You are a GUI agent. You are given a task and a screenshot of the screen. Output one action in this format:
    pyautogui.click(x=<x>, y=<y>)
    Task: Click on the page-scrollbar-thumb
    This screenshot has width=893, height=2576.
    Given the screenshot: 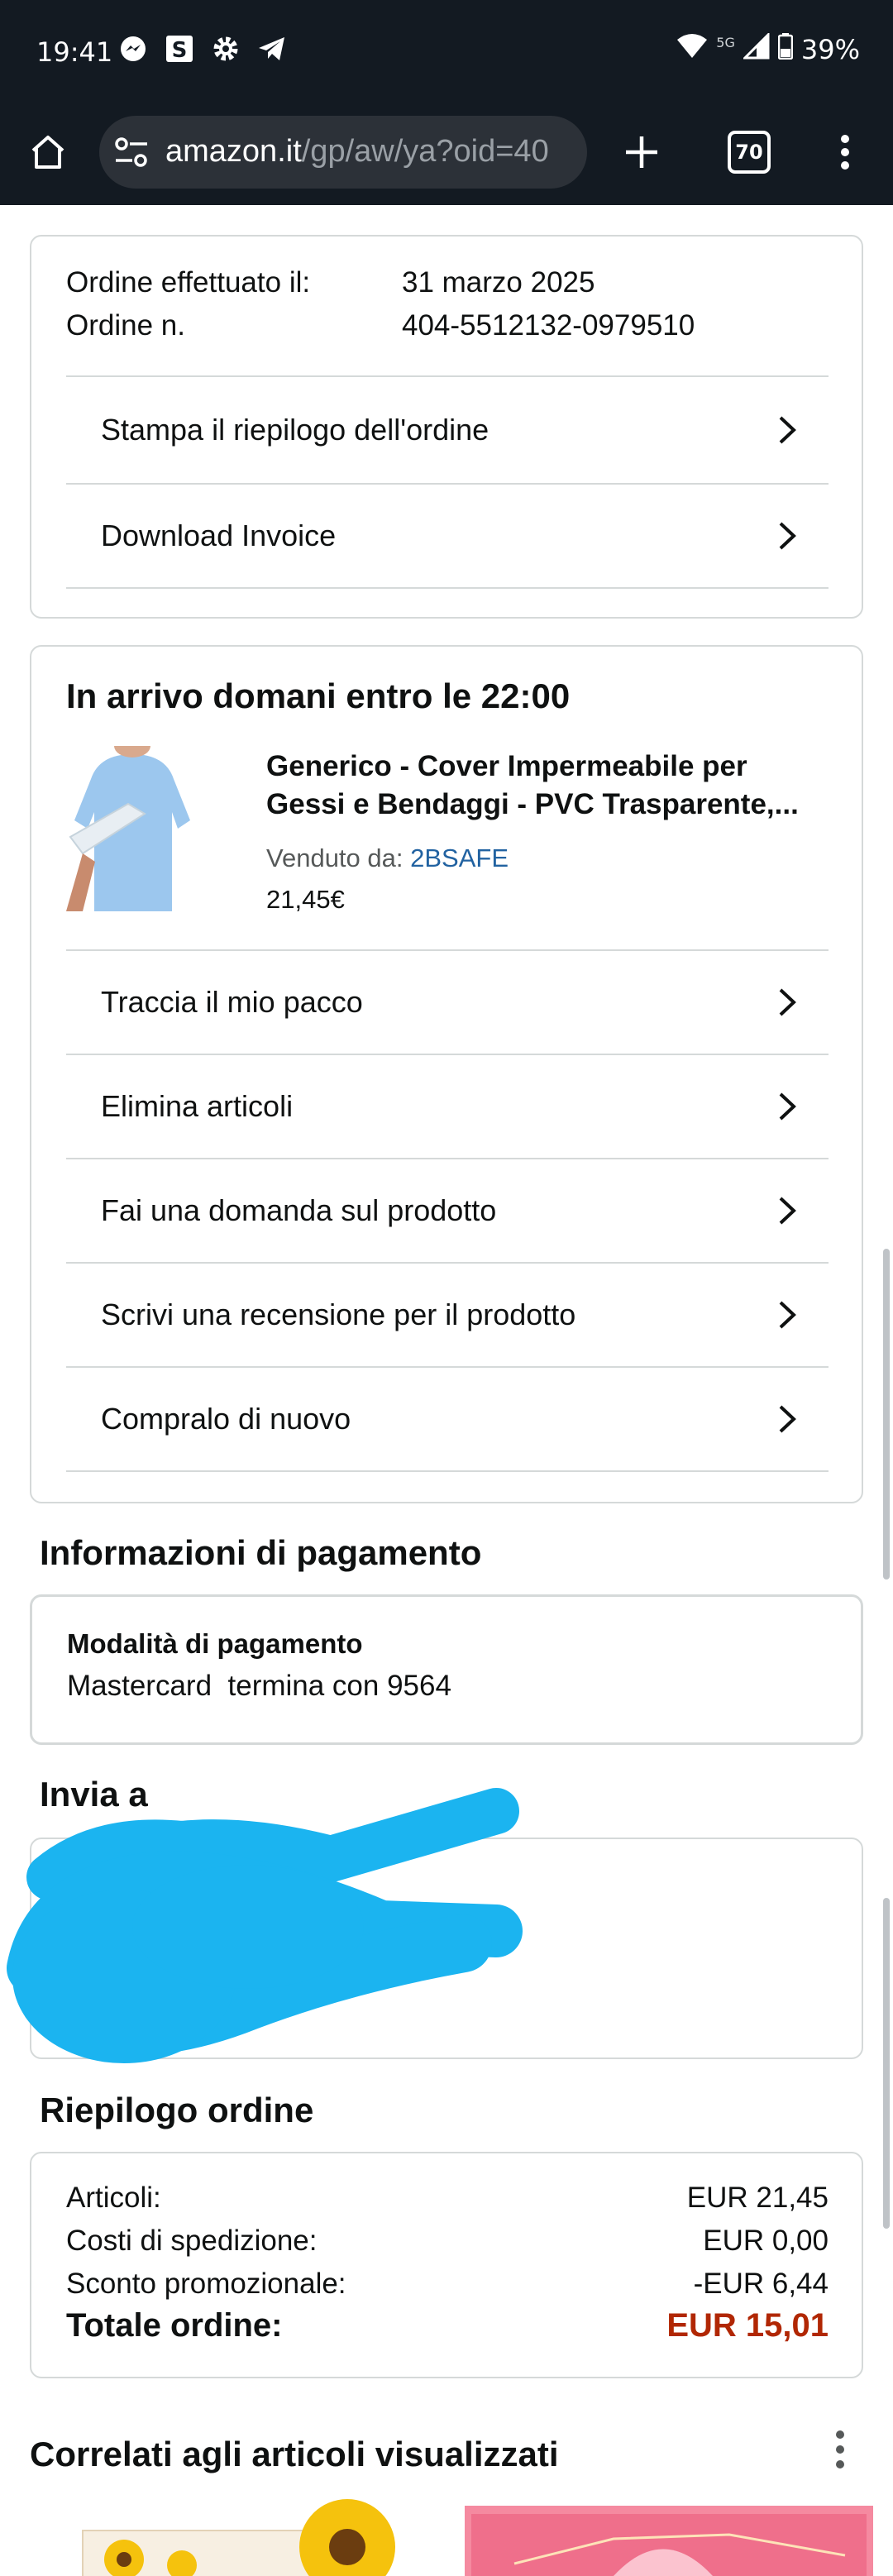 What is the action you would take?
    pyautogui.click(x=886, y=1414)
    